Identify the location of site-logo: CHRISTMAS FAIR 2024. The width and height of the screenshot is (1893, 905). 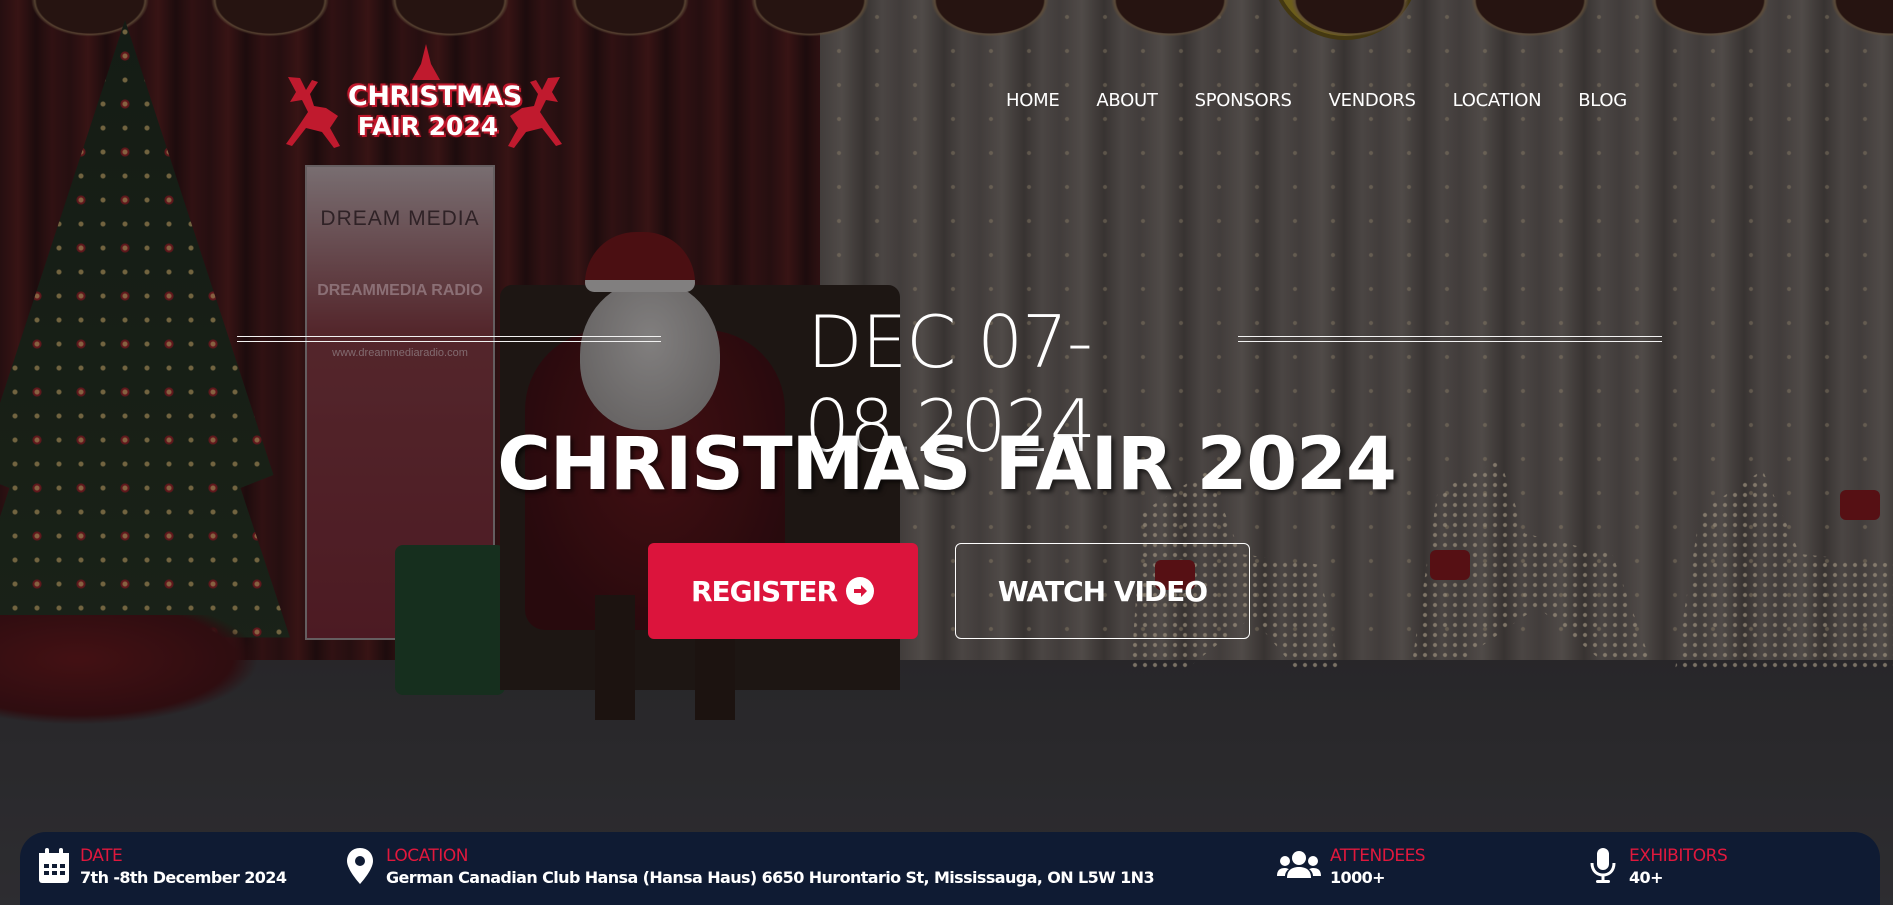
(425, 98).